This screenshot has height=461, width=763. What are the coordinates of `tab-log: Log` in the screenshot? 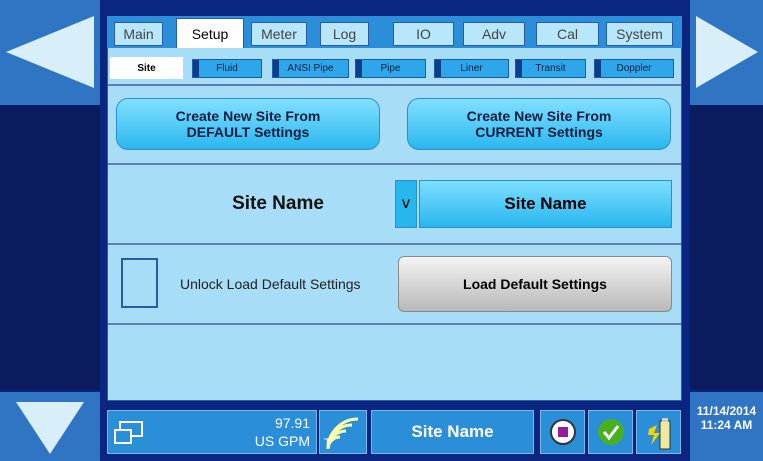 It's located at (344, 34).